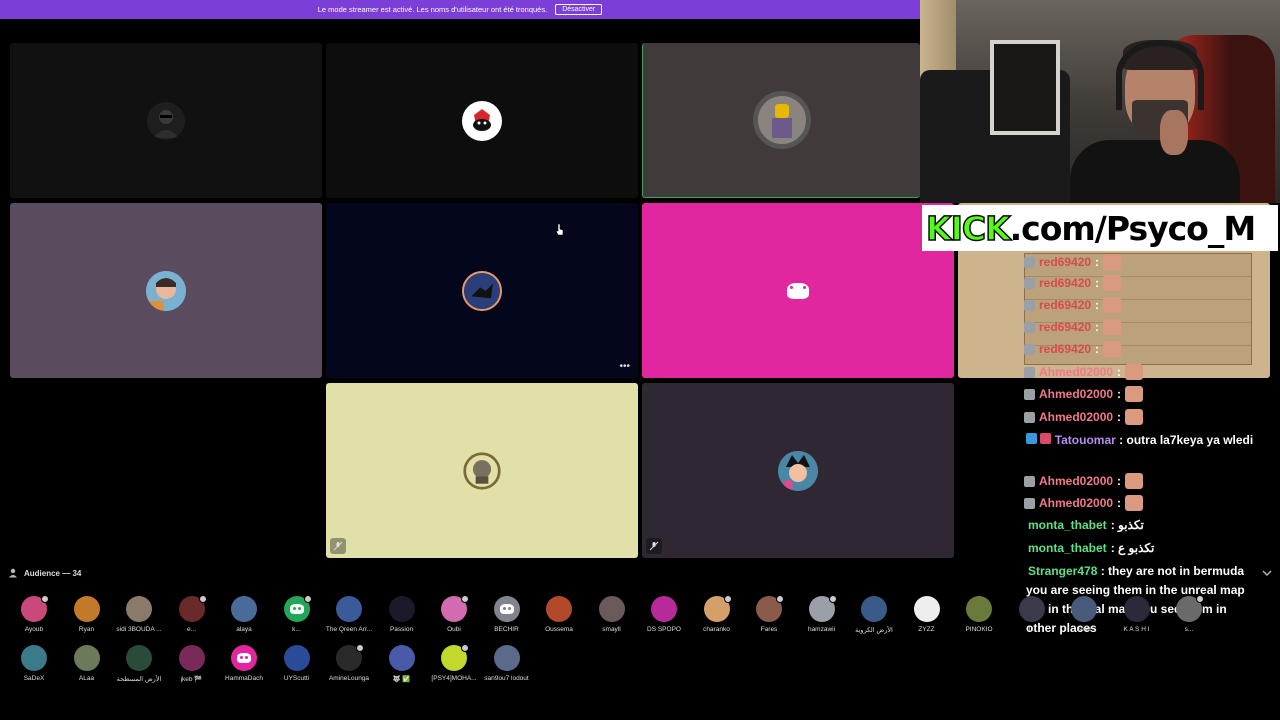  Describe the element at coordinates (1076, 503) in the screenshot. I see `chat-username: Ahmed02000` at that location.